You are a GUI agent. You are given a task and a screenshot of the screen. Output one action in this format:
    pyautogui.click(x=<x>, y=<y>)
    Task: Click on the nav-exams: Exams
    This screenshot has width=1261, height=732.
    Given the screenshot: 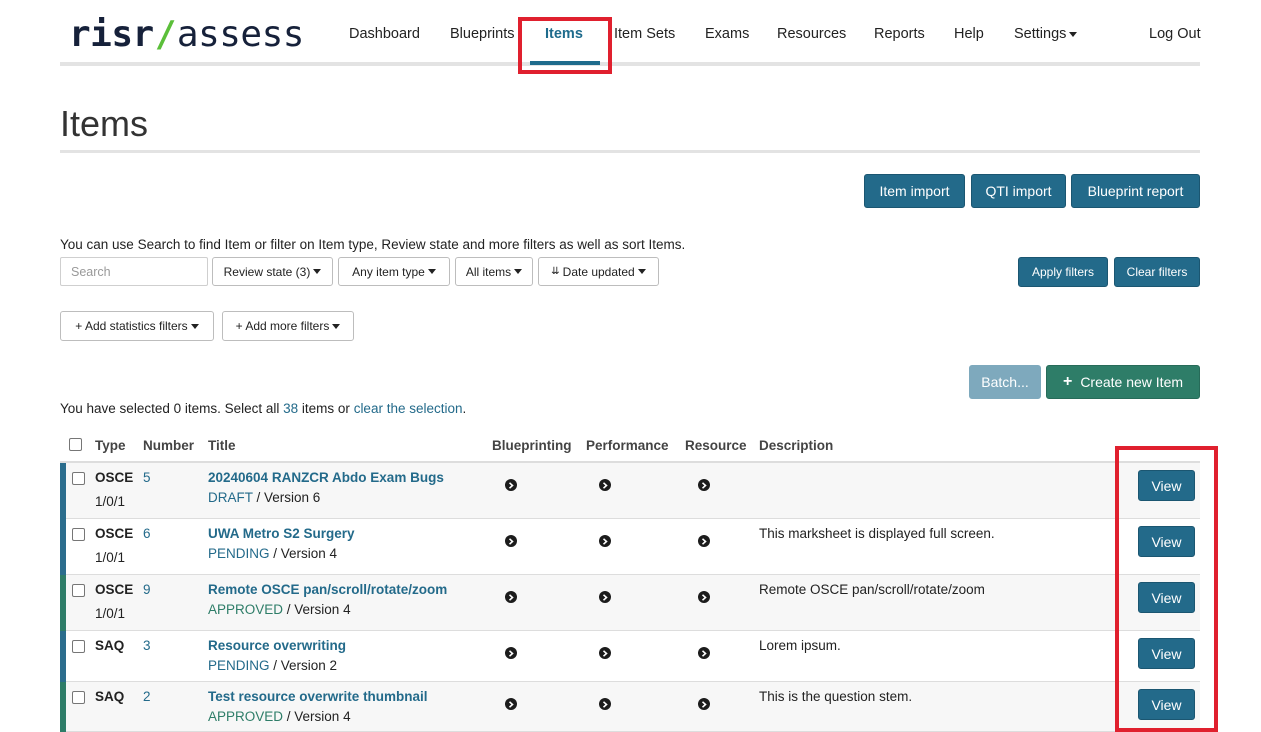 What is the action you would take?
    pyautogui.click(x=727, y=34)
    